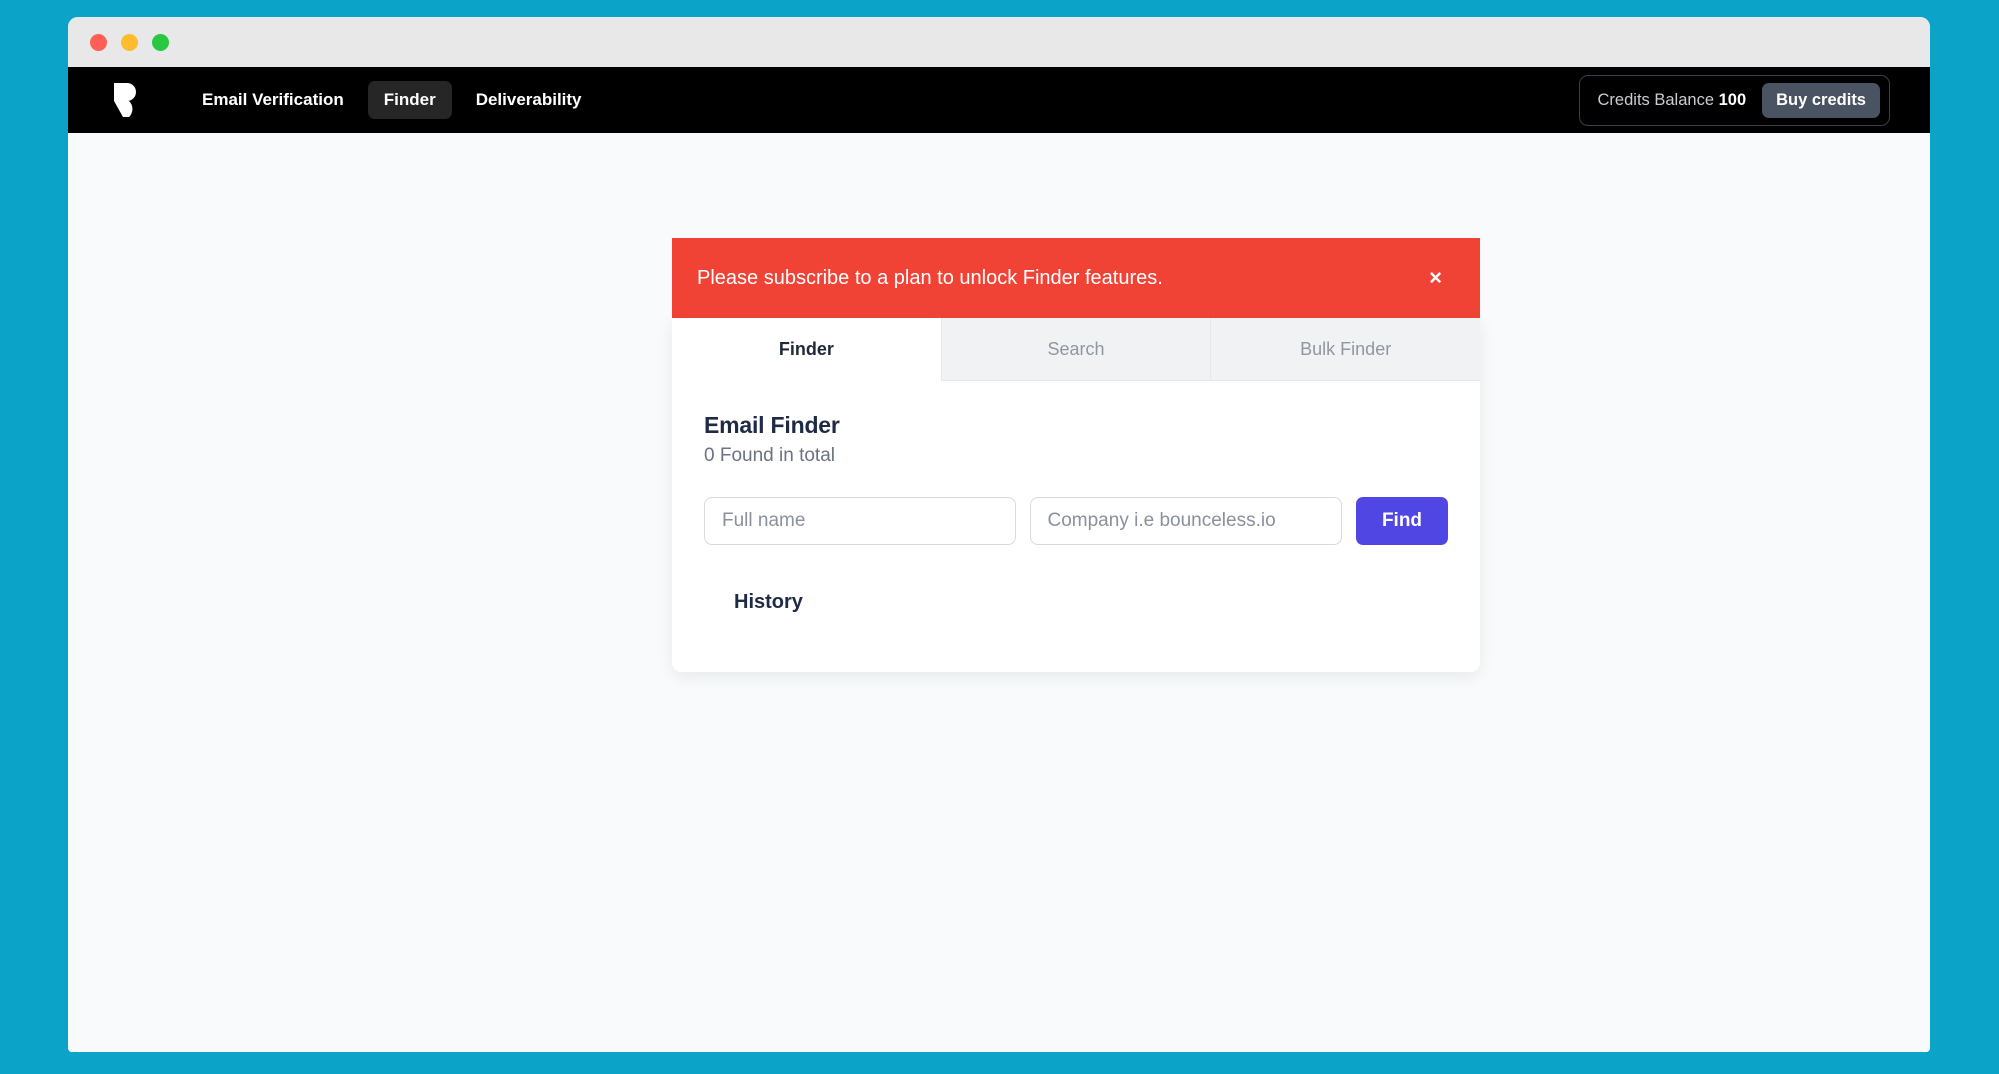 The height and width of the screenshot is (1074, 1999). I want to click on close-window-button, so click(98, 42).